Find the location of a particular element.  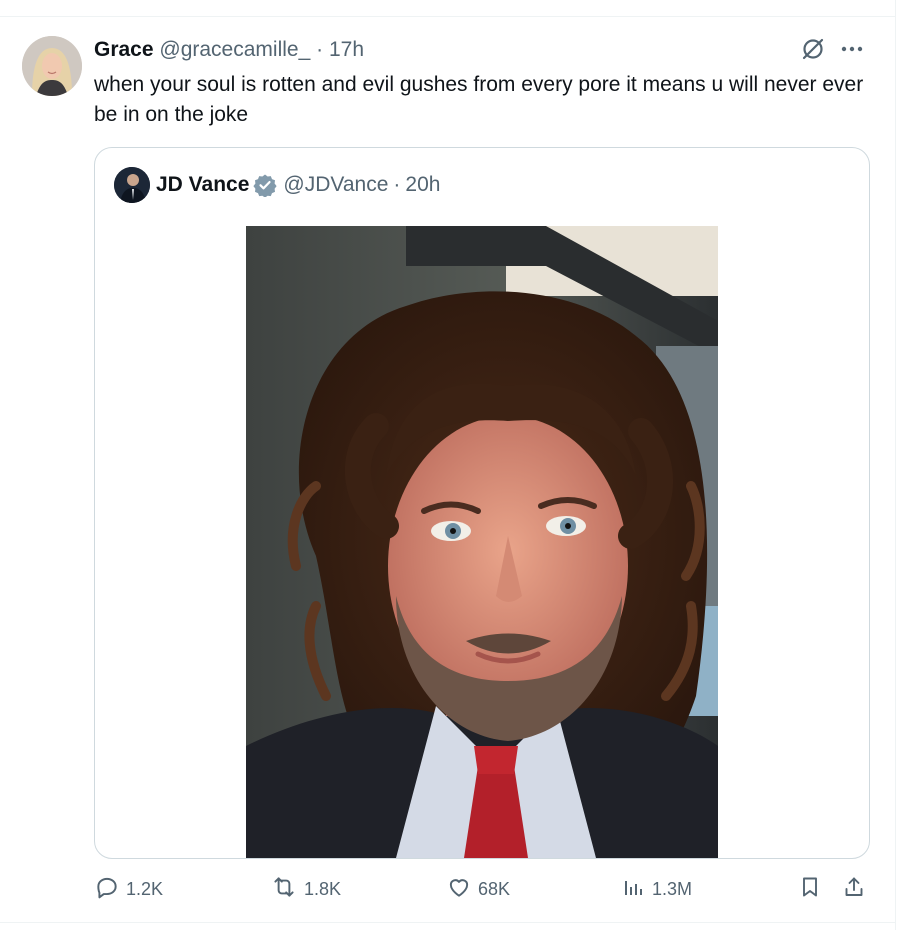

verified-badge-icon is located at coordinates (265, 185).